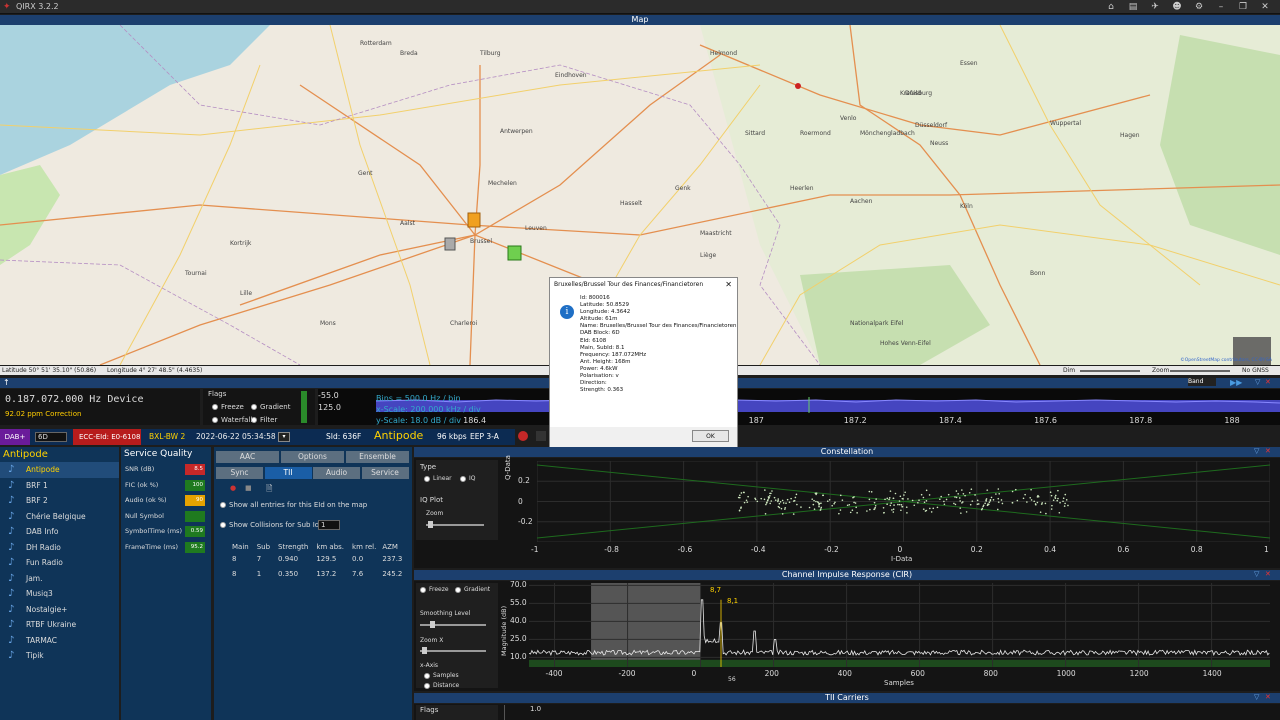 This screenshot has height=720, width=1280. Describe the element at coordinates (195, 516) in the screenshot. I see `quality-value` at that location.